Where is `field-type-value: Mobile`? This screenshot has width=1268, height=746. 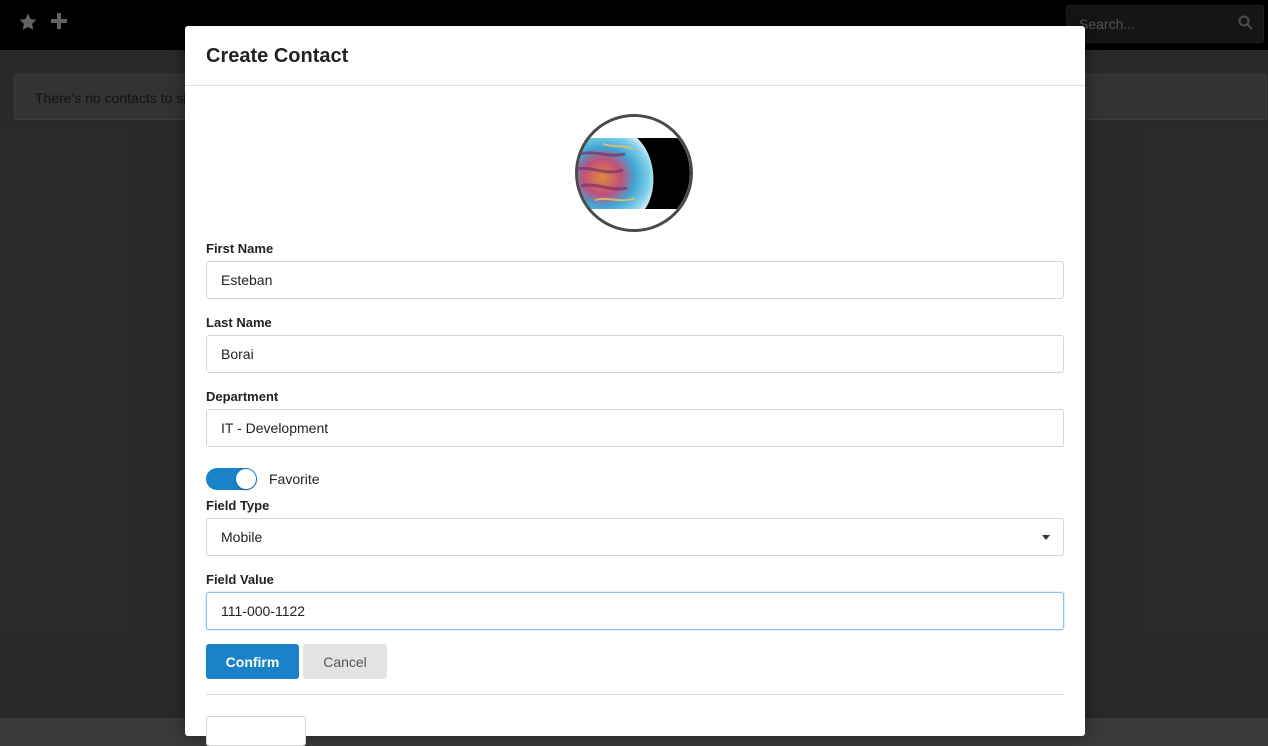
field-type-value: Mobile is located at coordinates (242, 537).